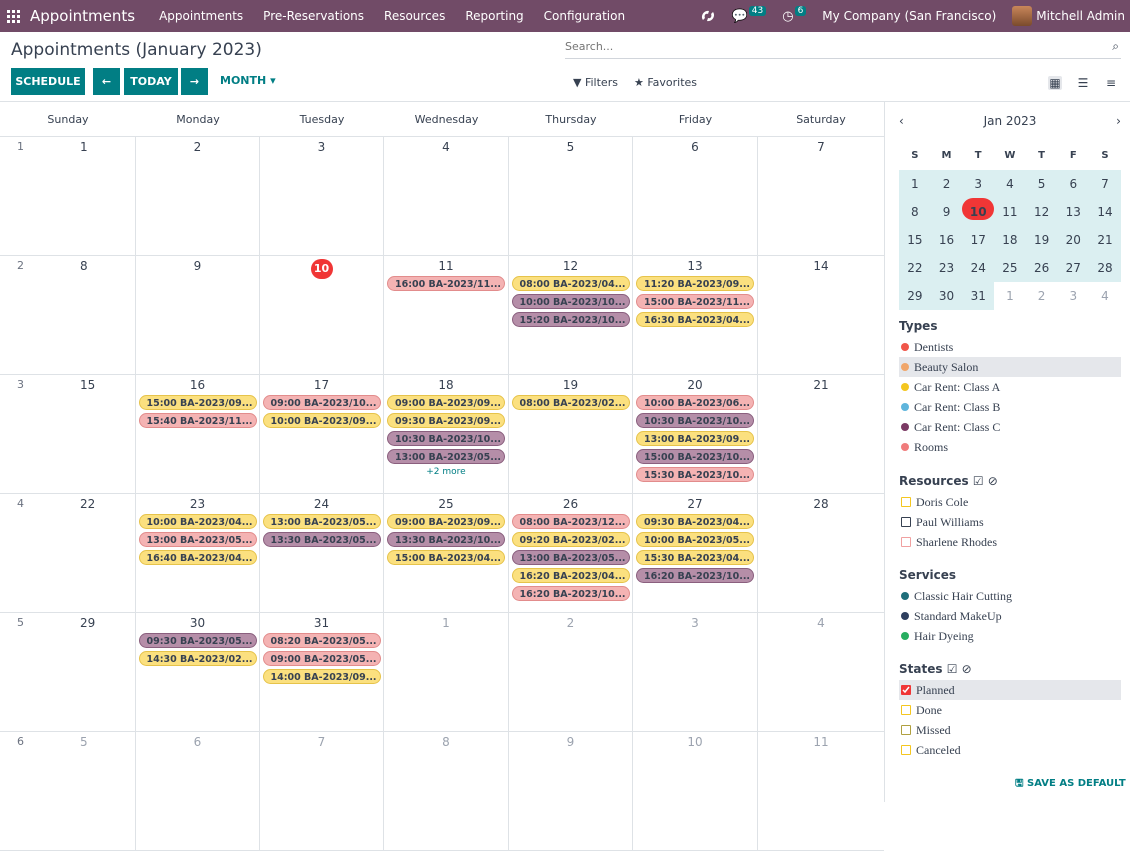 This screenshot has width=1130, height=851. Describe the element at coordinates (1041, 240) in the screenshot. I see `mini-day: 19` at that location.